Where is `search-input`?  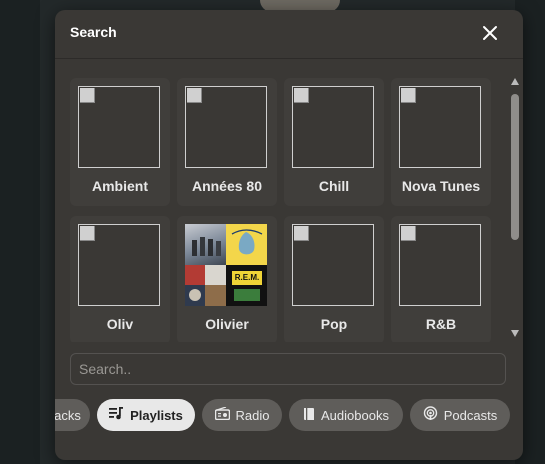 search-input is located at coordinates (288, 369).